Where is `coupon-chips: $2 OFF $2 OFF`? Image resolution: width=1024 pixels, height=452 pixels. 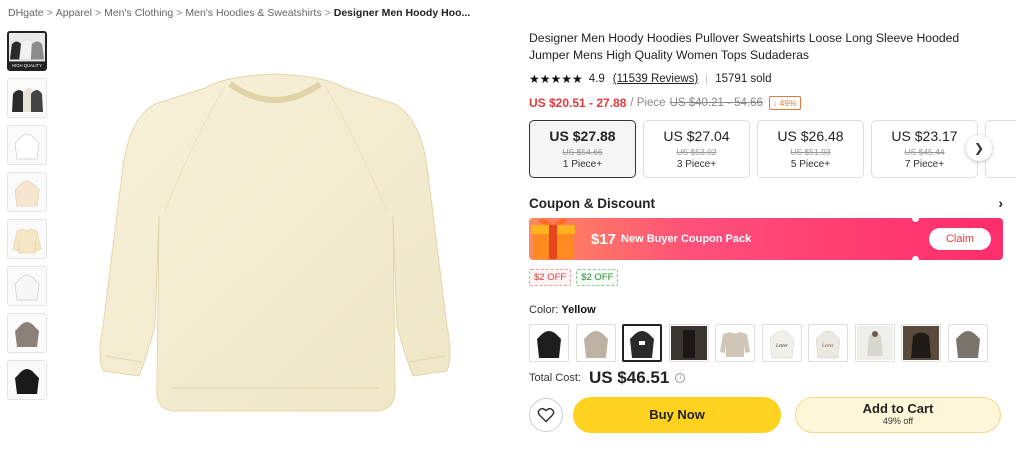
coupon-chips: $2 OFF $2 OFF is located at coordinates (769, 277).